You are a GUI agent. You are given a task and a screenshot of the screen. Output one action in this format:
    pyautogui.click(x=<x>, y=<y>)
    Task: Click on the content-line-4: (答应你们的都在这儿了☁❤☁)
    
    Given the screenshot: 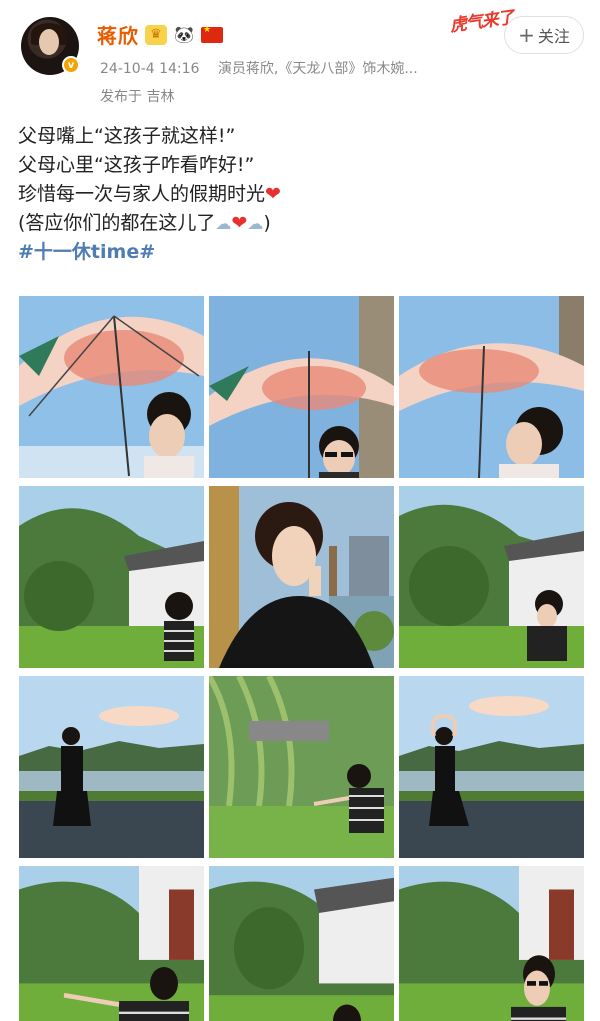 What is the action you would take?
    pyautogui.click(x=303, y=223)
    